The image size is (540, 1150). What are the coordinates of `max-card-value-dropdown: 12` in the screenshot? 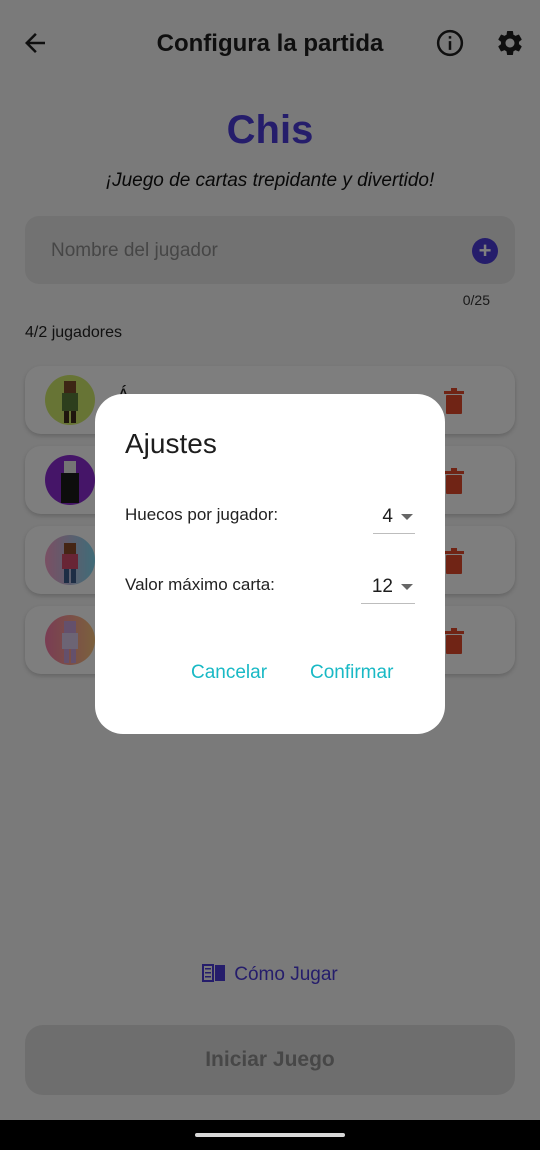 It's located at (388, 586).